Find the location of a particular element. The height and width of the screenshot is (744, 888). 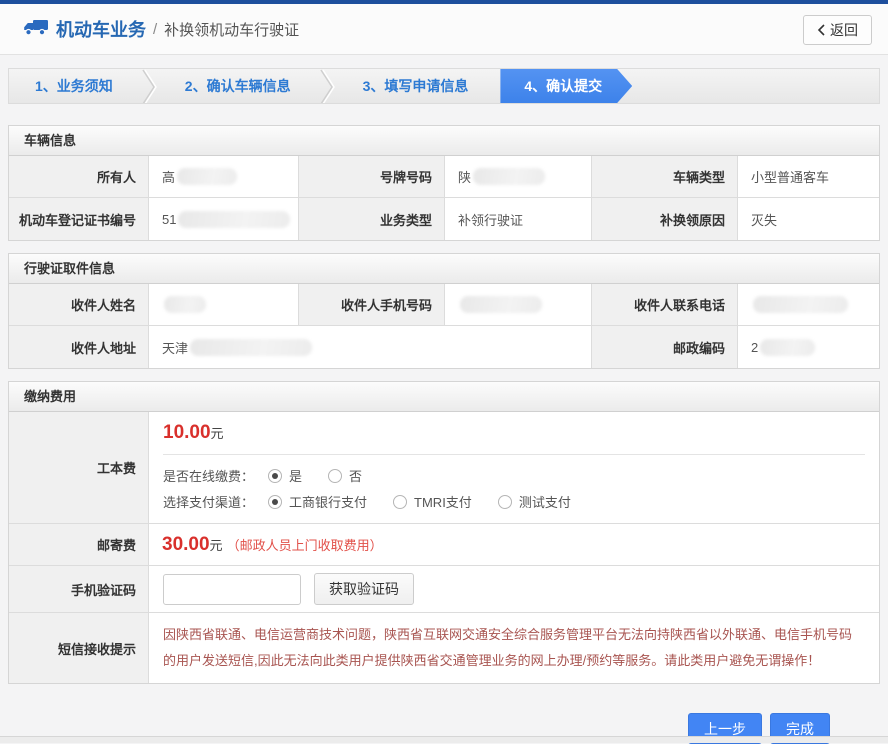

fee-divider is located at coordinates (514, 454).